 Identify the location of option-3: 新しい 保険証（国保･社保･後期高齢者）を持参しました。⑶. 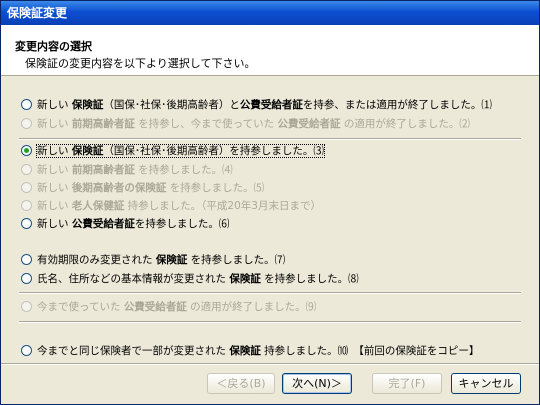
(173, 151).